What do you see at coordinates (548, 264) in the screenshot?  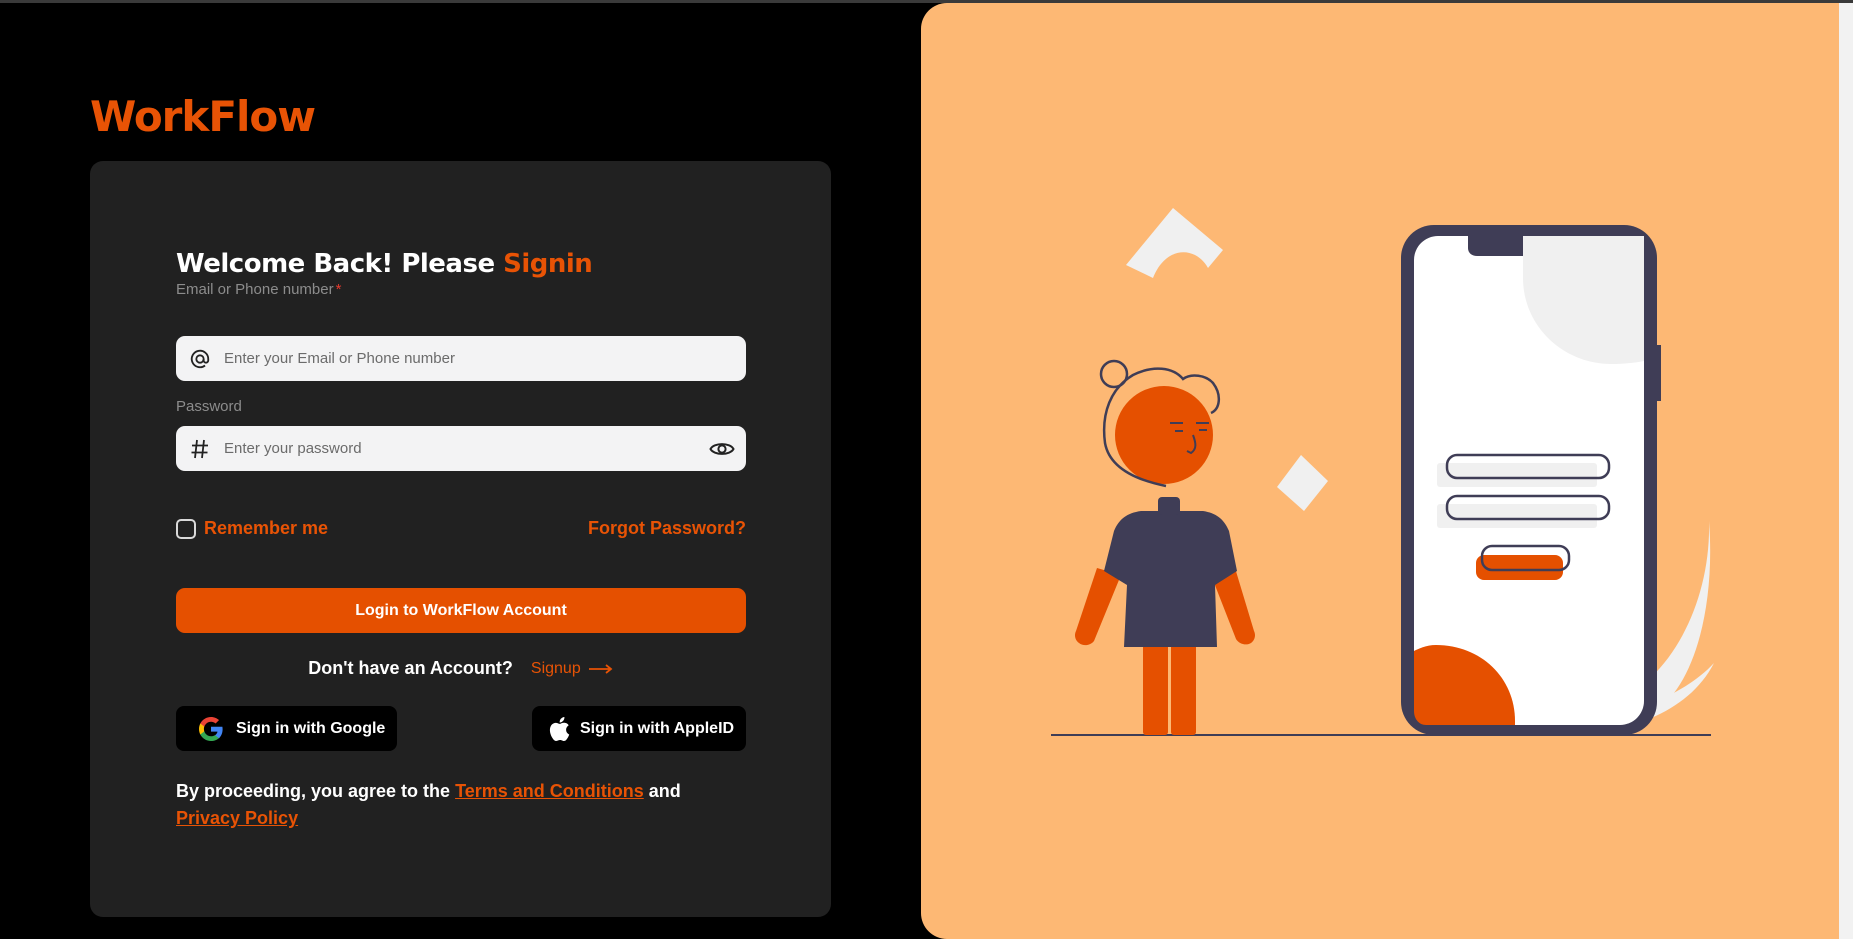 I see `welcome-accent: Signin` at bounding box center [548, 264].